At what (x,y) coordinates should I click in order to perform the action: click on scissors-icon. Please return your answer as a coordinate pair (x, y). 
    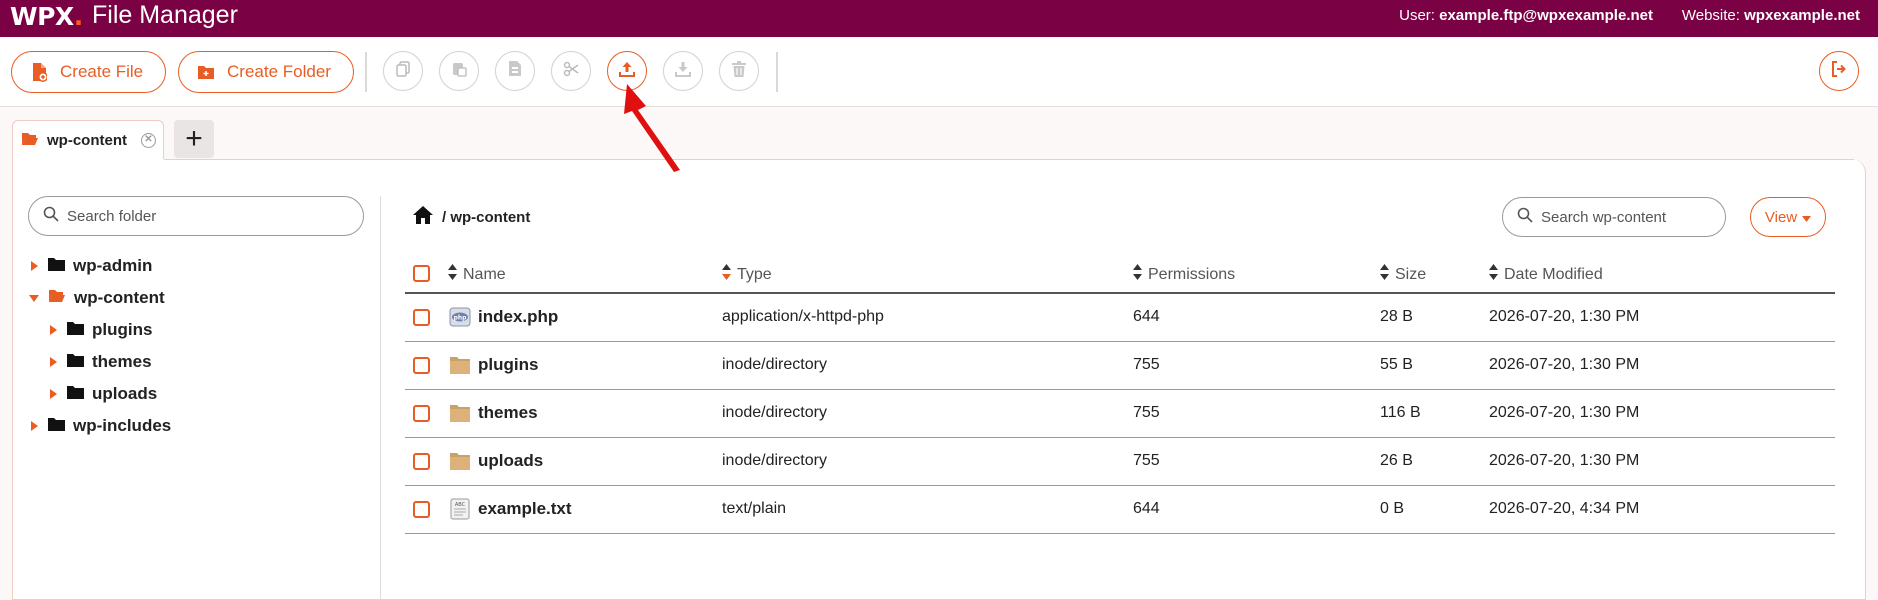
    Looking at the image, I should click on (571, 71).